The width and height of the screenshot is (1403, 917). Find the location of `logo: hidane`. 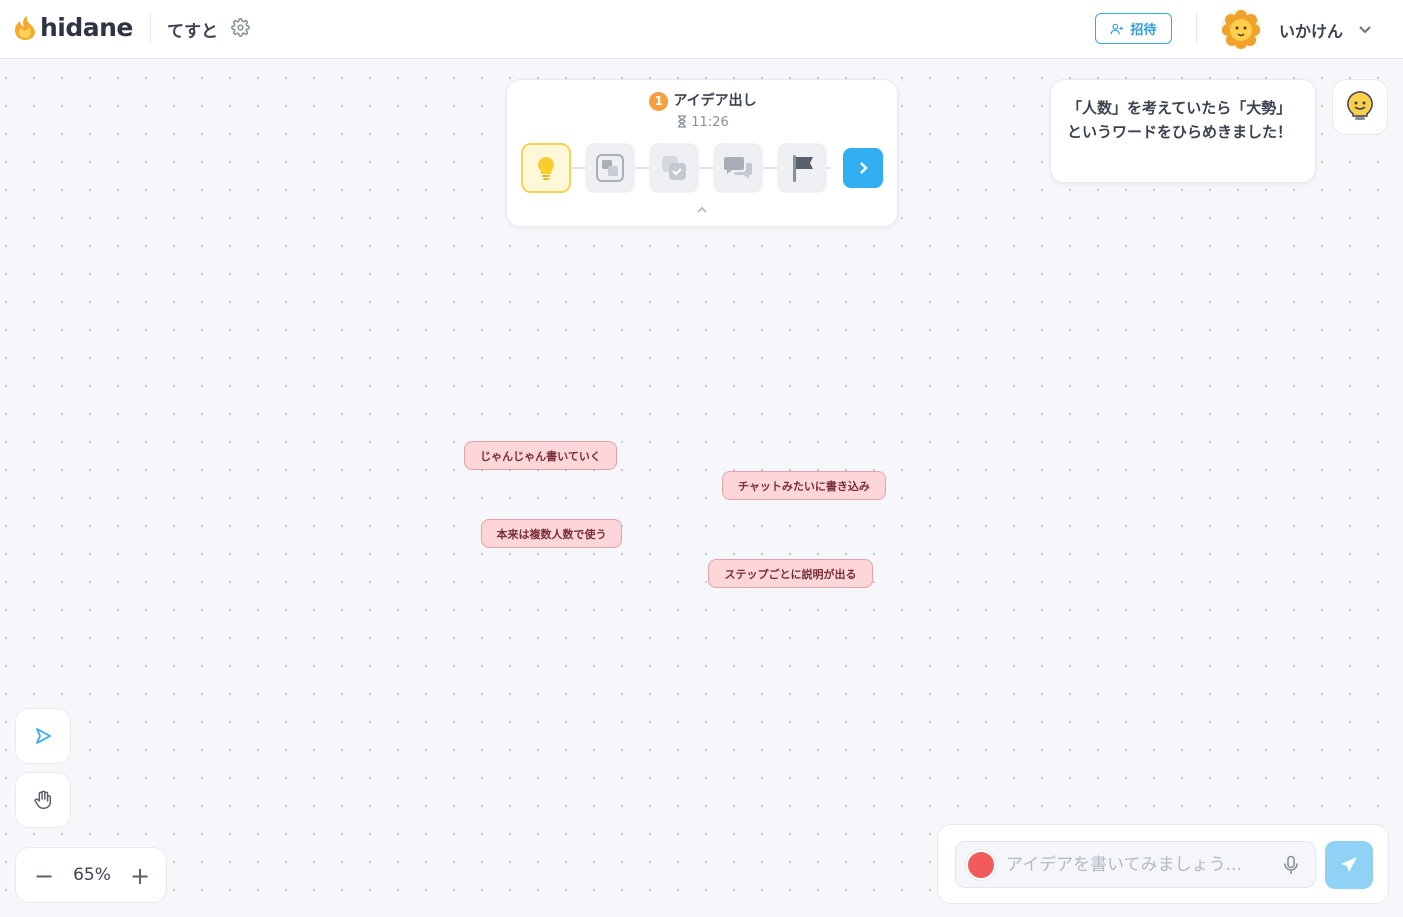

logo: hidane is located at coordinates (72, 27).